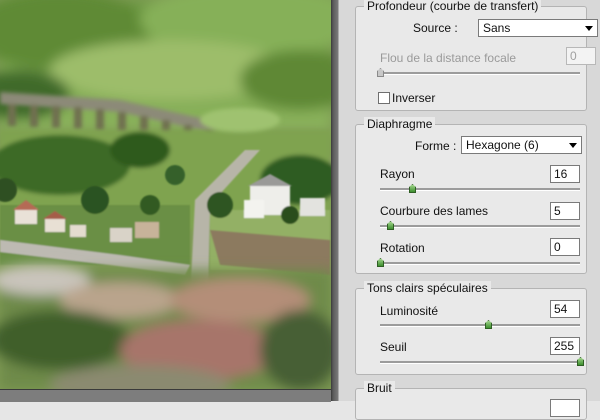  What do you see at coordinates (409, 311) in the screenshot?
I see `brightness-label: Luminosité` at bounding box center [409, 311].